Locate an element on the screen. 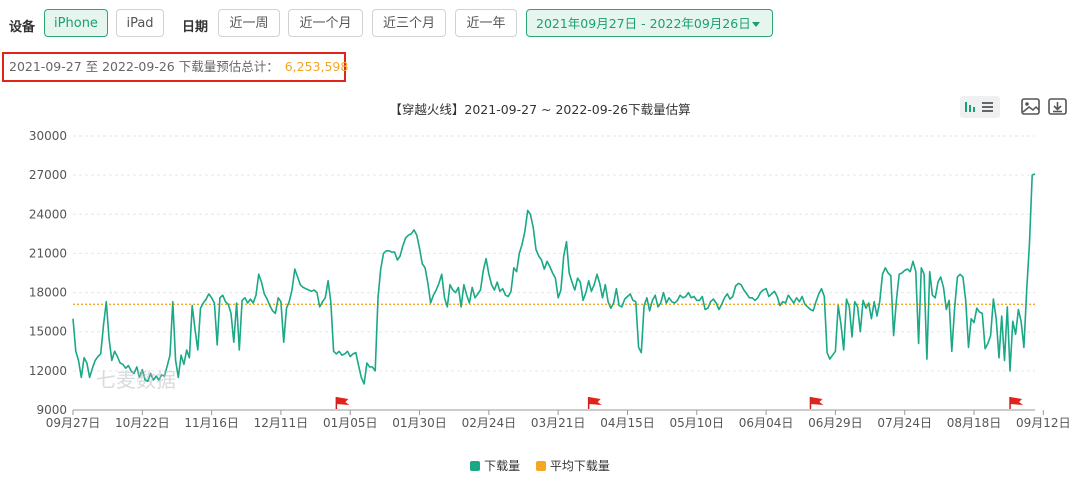  legend-downloads: 下载量 is located at coordinates (495, 465).